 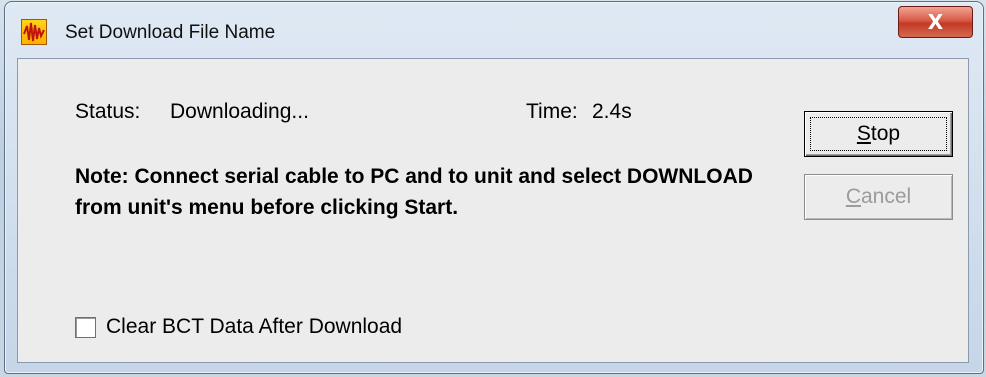 What do you see at coordinates (170, 32) in the screenshot?
I see `window-title: Set Download File Name` at bounding box center [170, 32].